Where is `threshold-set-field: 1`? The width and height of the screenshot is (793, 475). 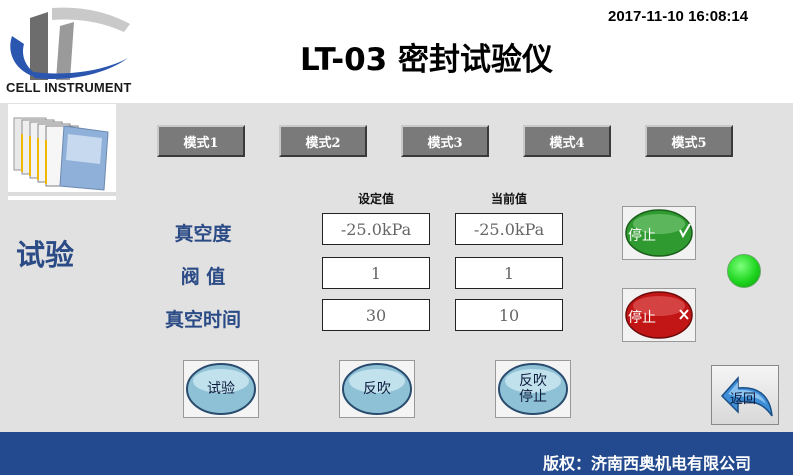 threshold-set-field: 1 is located at coordinates (376, 273).